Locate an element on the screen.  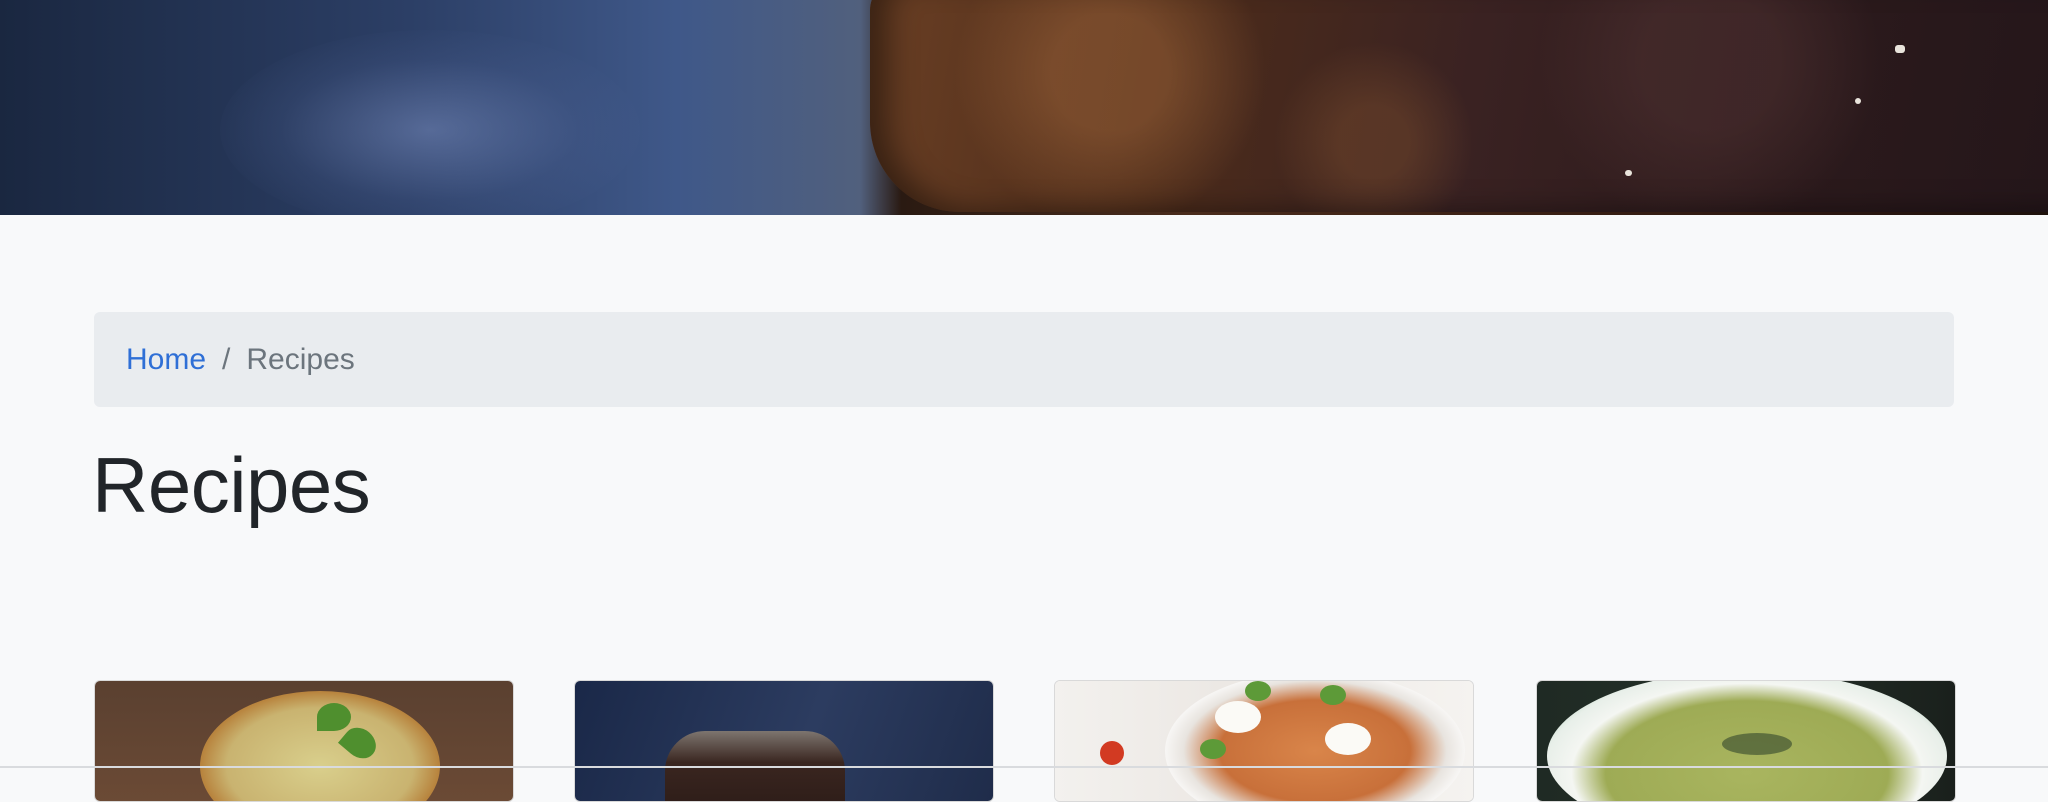
page-title: Recipes is located at coordinates (231, 485).